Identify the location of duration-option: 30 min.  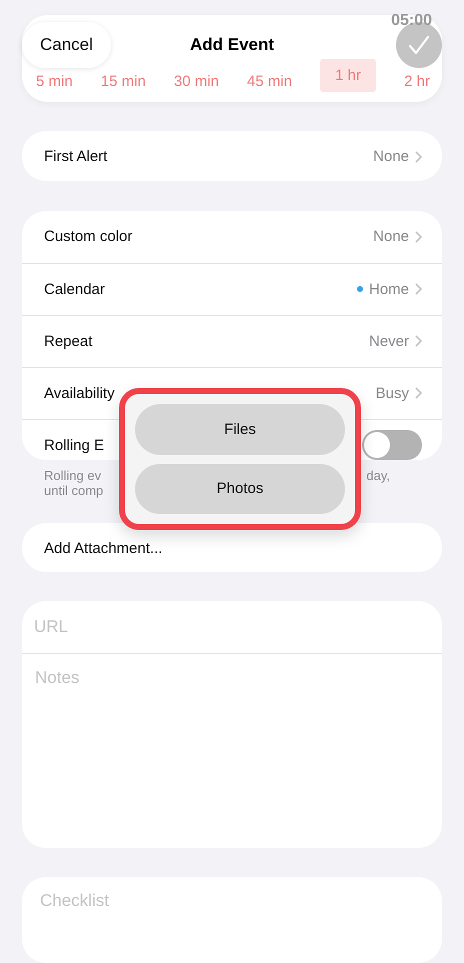
(196, 81).